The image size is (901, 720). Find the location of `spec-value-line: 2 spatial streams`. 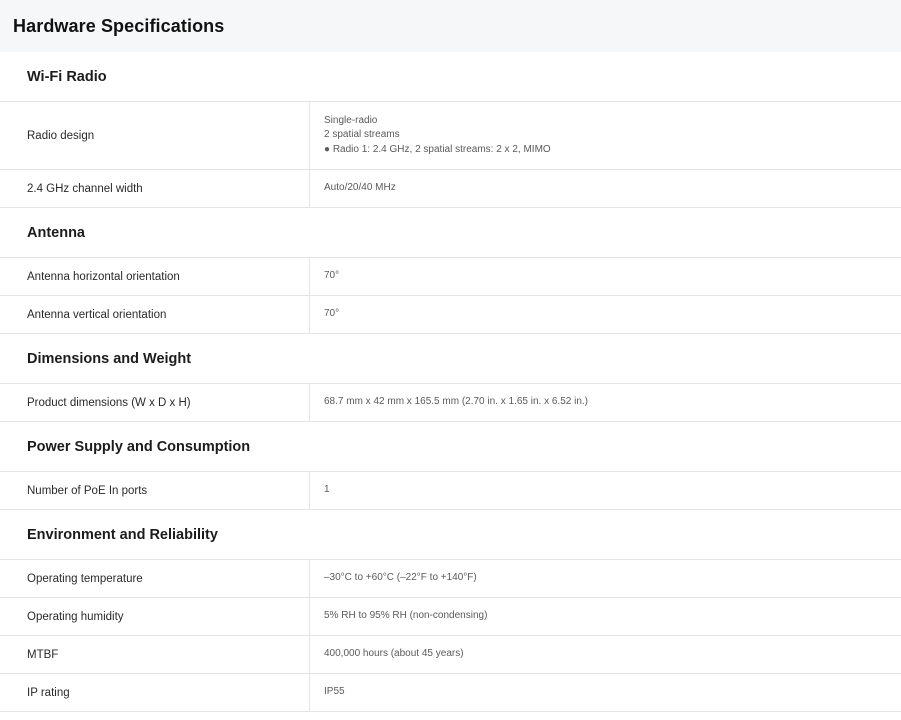

spec-value-line: 2 spatial streams is located at coordinates (362, 135).